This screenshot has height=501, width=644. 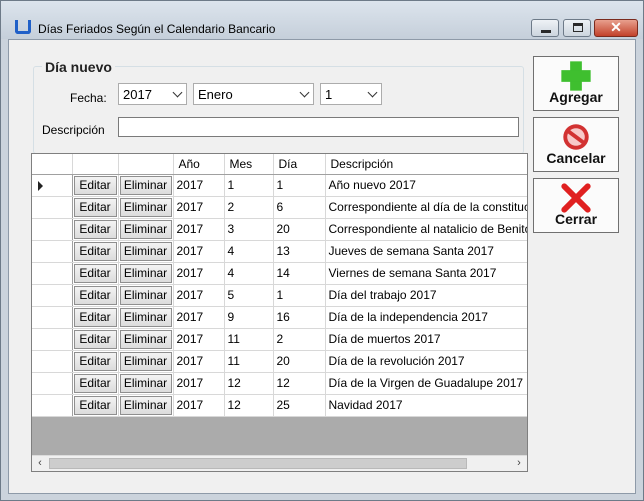 What do you see at coordinates (426, 361) in the screenshot?
I see `description-cell: Día de la revolución 2017` at bounding box center [426, 361].